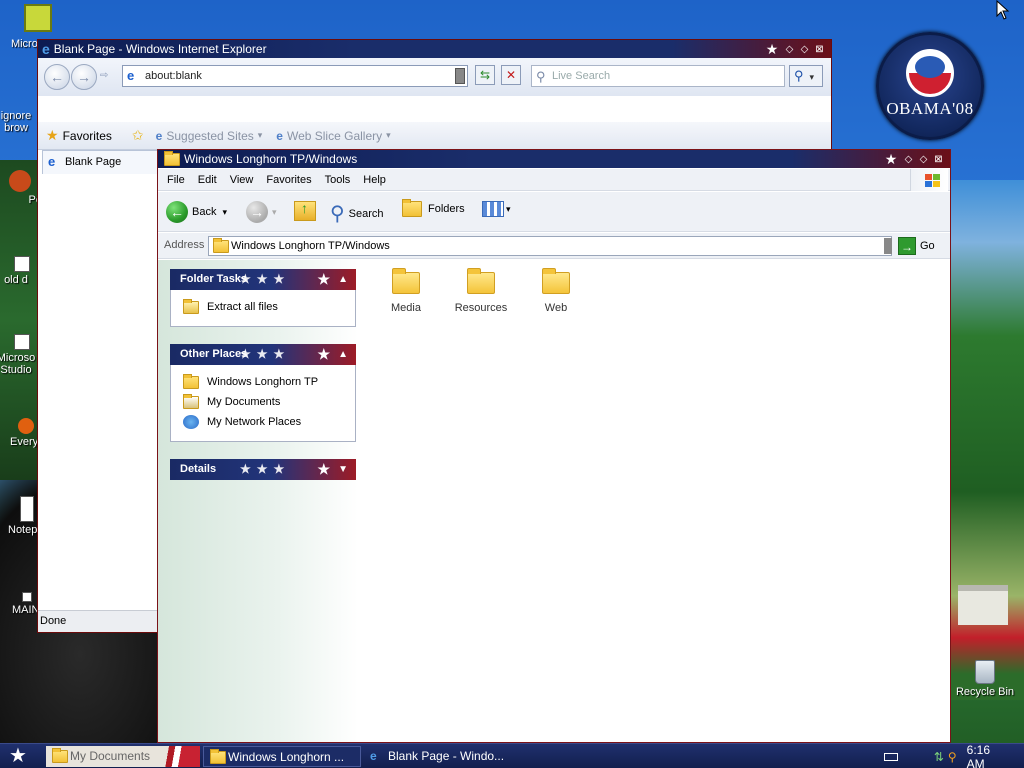  I want to click on folder-tasks-title: Folder Tasks, so click(214, 279).